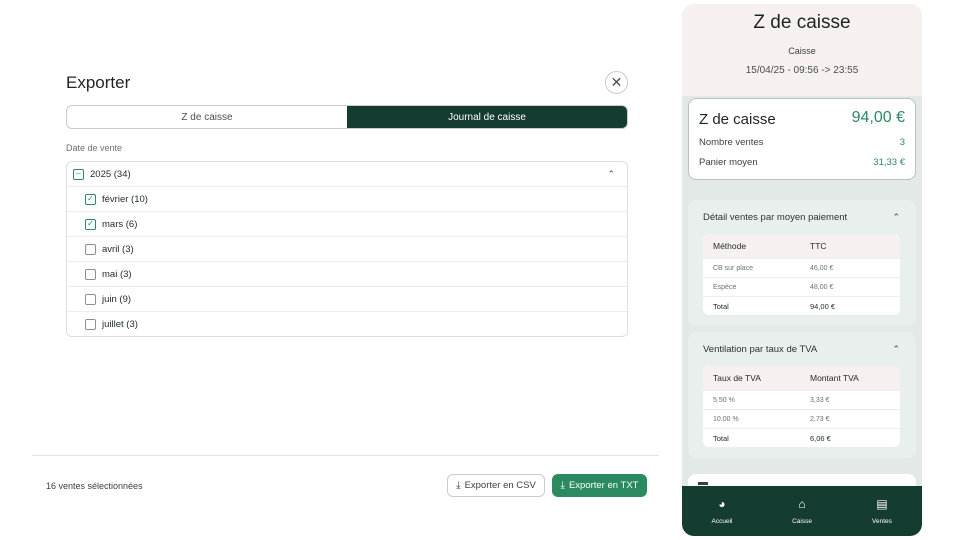  What do you see at coordinates (120, 324) in the screenshot?
I see `month-label: juillet (3)` at bounding box center [120, 324].